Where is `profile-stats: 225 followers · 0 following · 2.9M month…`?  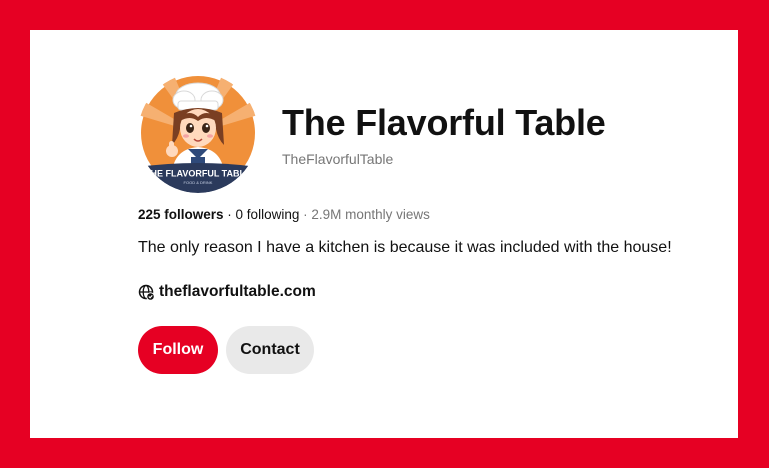 profile-stats: 225 followers · 0 following · 2.9M month… is located at coordinates (284, 214).